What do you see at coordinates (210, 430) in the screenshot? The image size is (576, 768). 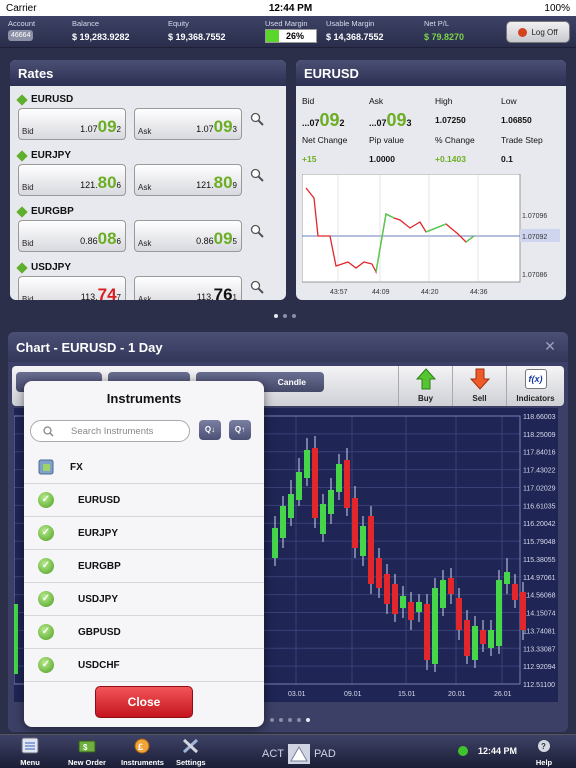 I see `sort-descending-button: Q↓` at bounding box center [210, 430].